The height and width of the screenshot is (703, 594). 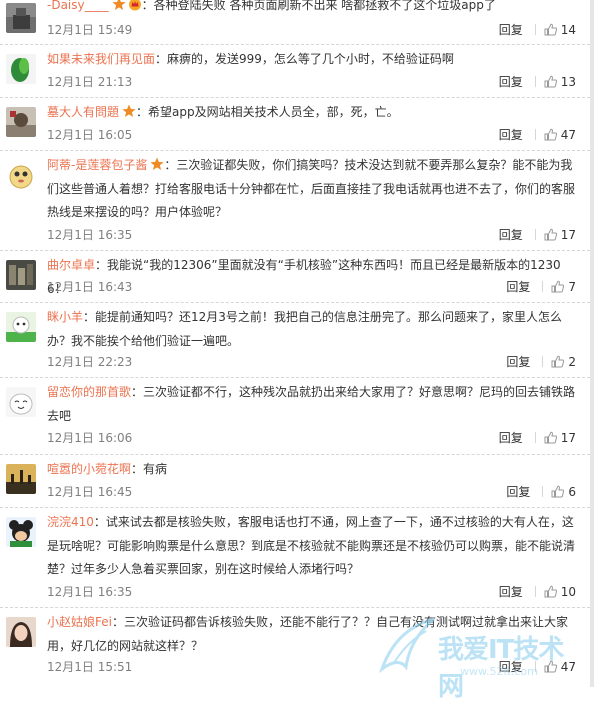 I want to click on comment-actions: 回复 2, so click(x=541, y=362).